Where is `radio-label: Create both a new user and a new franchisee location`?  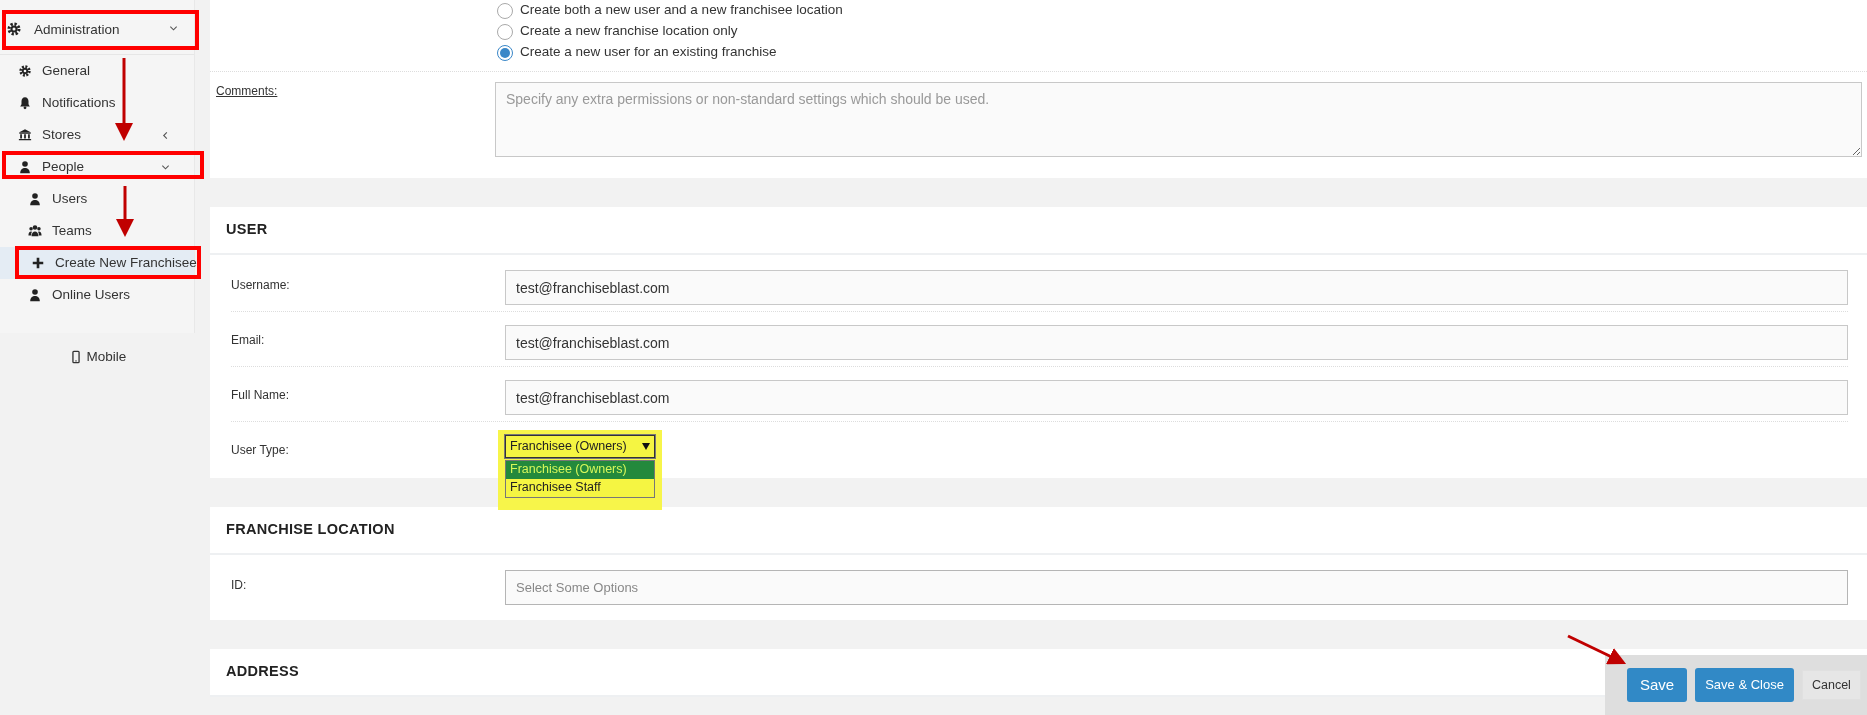
radio-label: Create both a new user and a new franchisee location is located at coordinates (681, 10).